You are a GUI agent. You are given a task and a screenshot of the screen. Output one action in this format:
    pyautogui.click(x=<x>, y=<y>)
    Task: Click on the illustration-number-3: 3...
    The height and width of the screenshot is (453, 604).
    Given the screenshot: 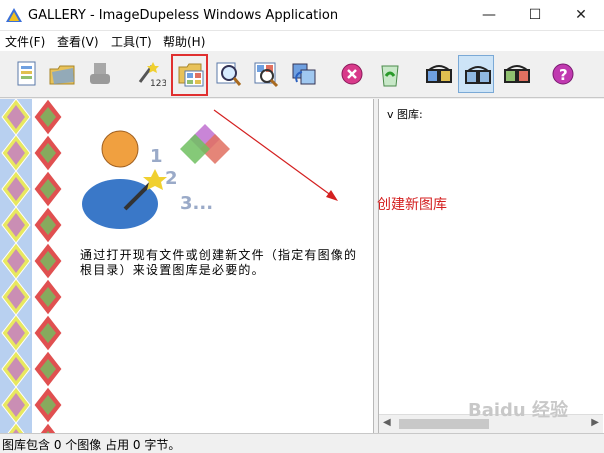 What is the action you would take?
    pyautogui.click(x=196, y=203)
    